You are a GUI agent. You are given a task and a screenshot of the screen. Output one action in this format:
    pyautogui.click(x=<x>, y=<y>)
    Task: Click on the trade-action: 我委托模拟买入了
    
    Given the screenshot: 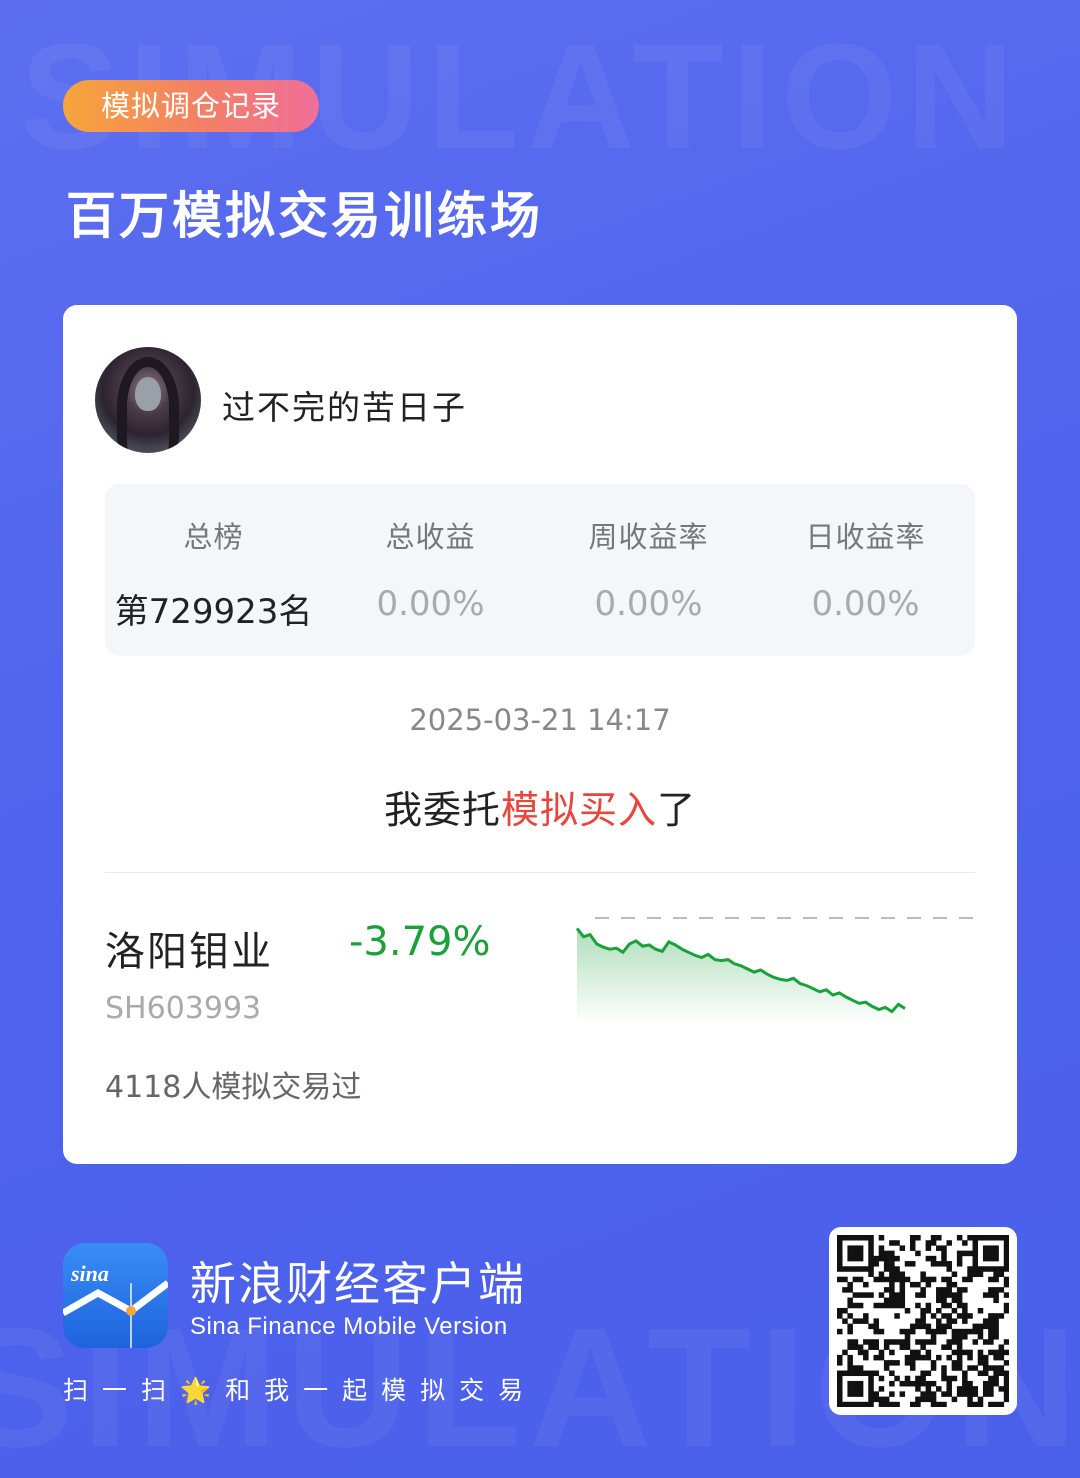 What is the action you would take?
    pyautogui.click(x=540, y=806)
    